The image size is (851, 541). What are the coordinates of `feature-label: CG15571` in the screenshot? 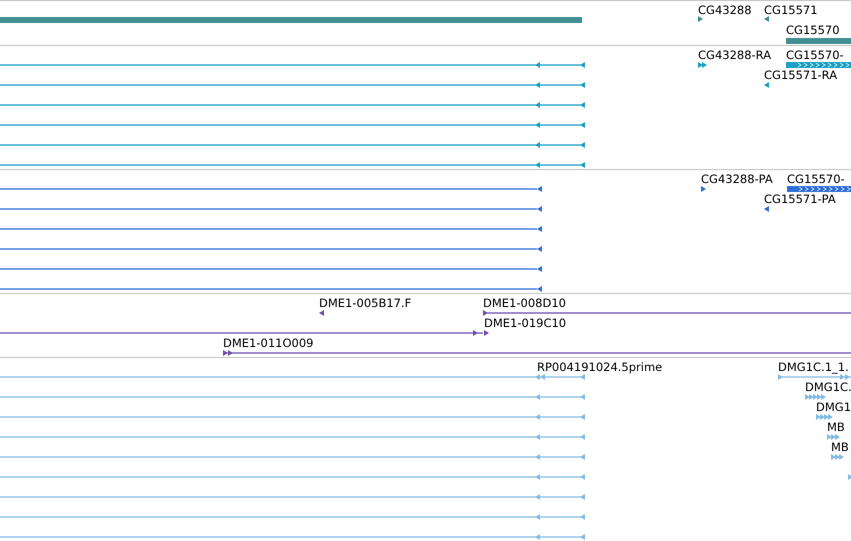 It's located at (791, 10).